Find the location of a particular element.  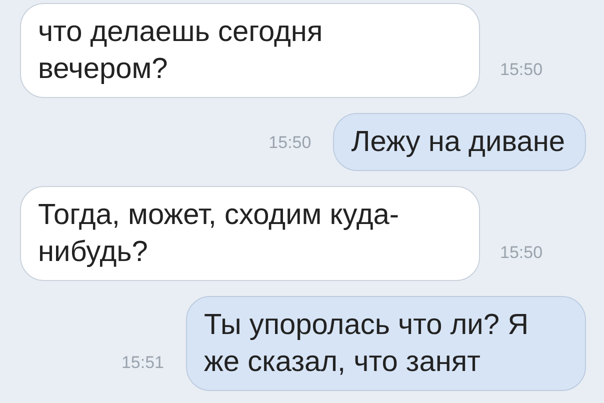

message-time: 15:51 is located at coordinates (142, 363).